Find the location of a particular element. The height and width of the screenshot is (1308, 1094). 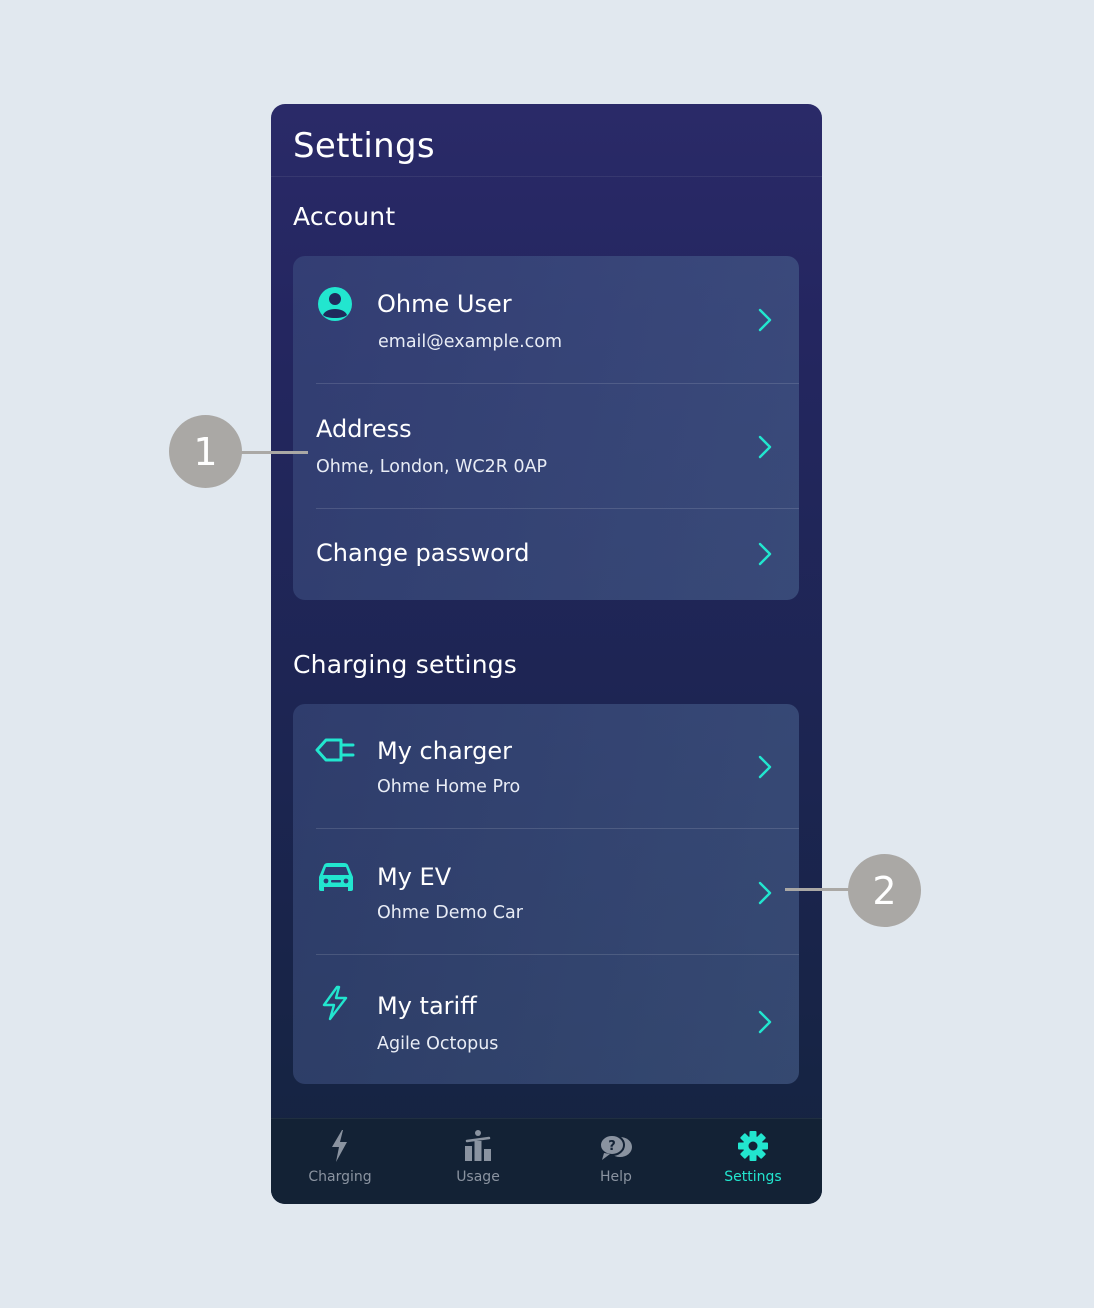

change-password-label: Change password is located at coordinates (423, 553).